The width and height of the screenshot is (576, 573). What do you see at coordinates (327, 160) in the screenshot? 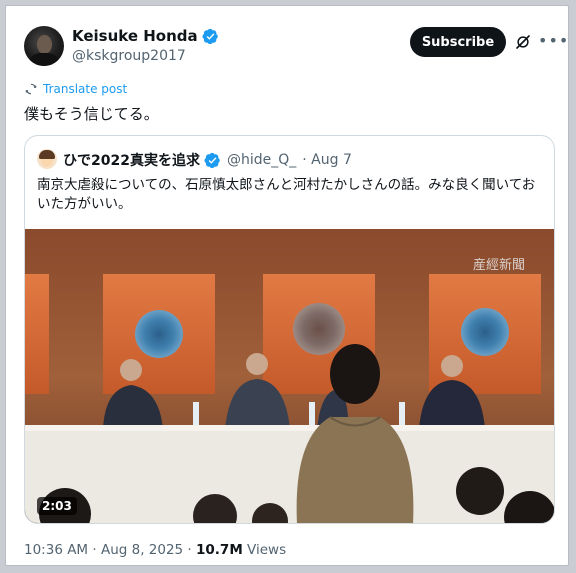
I see `quoted-date: · Aug 7` at bounding box center [327, 160].